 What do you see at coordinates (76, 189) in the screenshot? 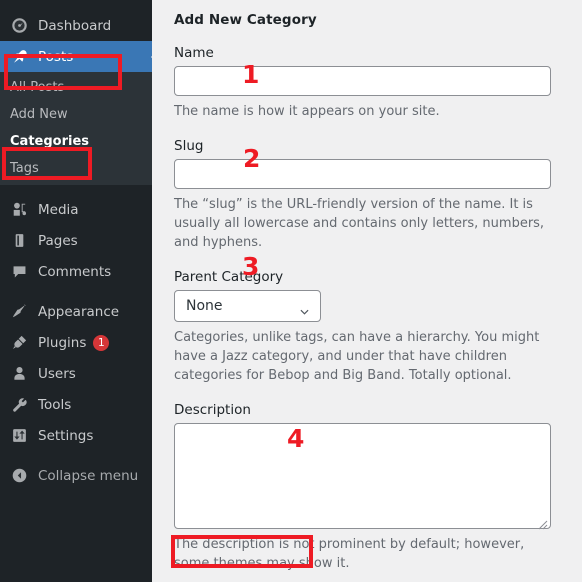
I see `sidebar-separator` at bounding box center [76, 189].